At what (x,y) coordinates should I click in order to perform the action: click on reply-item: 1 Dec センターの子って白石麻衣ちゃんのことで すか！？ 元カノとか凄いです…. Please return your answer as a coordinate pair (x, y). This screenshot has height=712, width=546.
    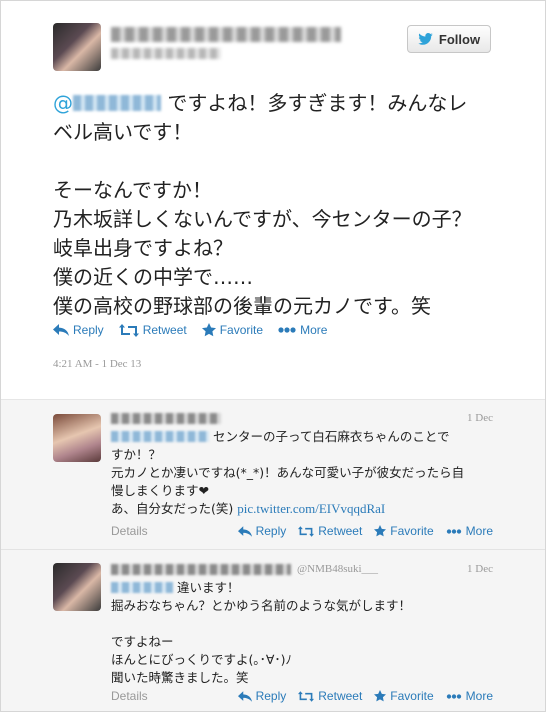
    Looking at the image, I should click on (273, 477).